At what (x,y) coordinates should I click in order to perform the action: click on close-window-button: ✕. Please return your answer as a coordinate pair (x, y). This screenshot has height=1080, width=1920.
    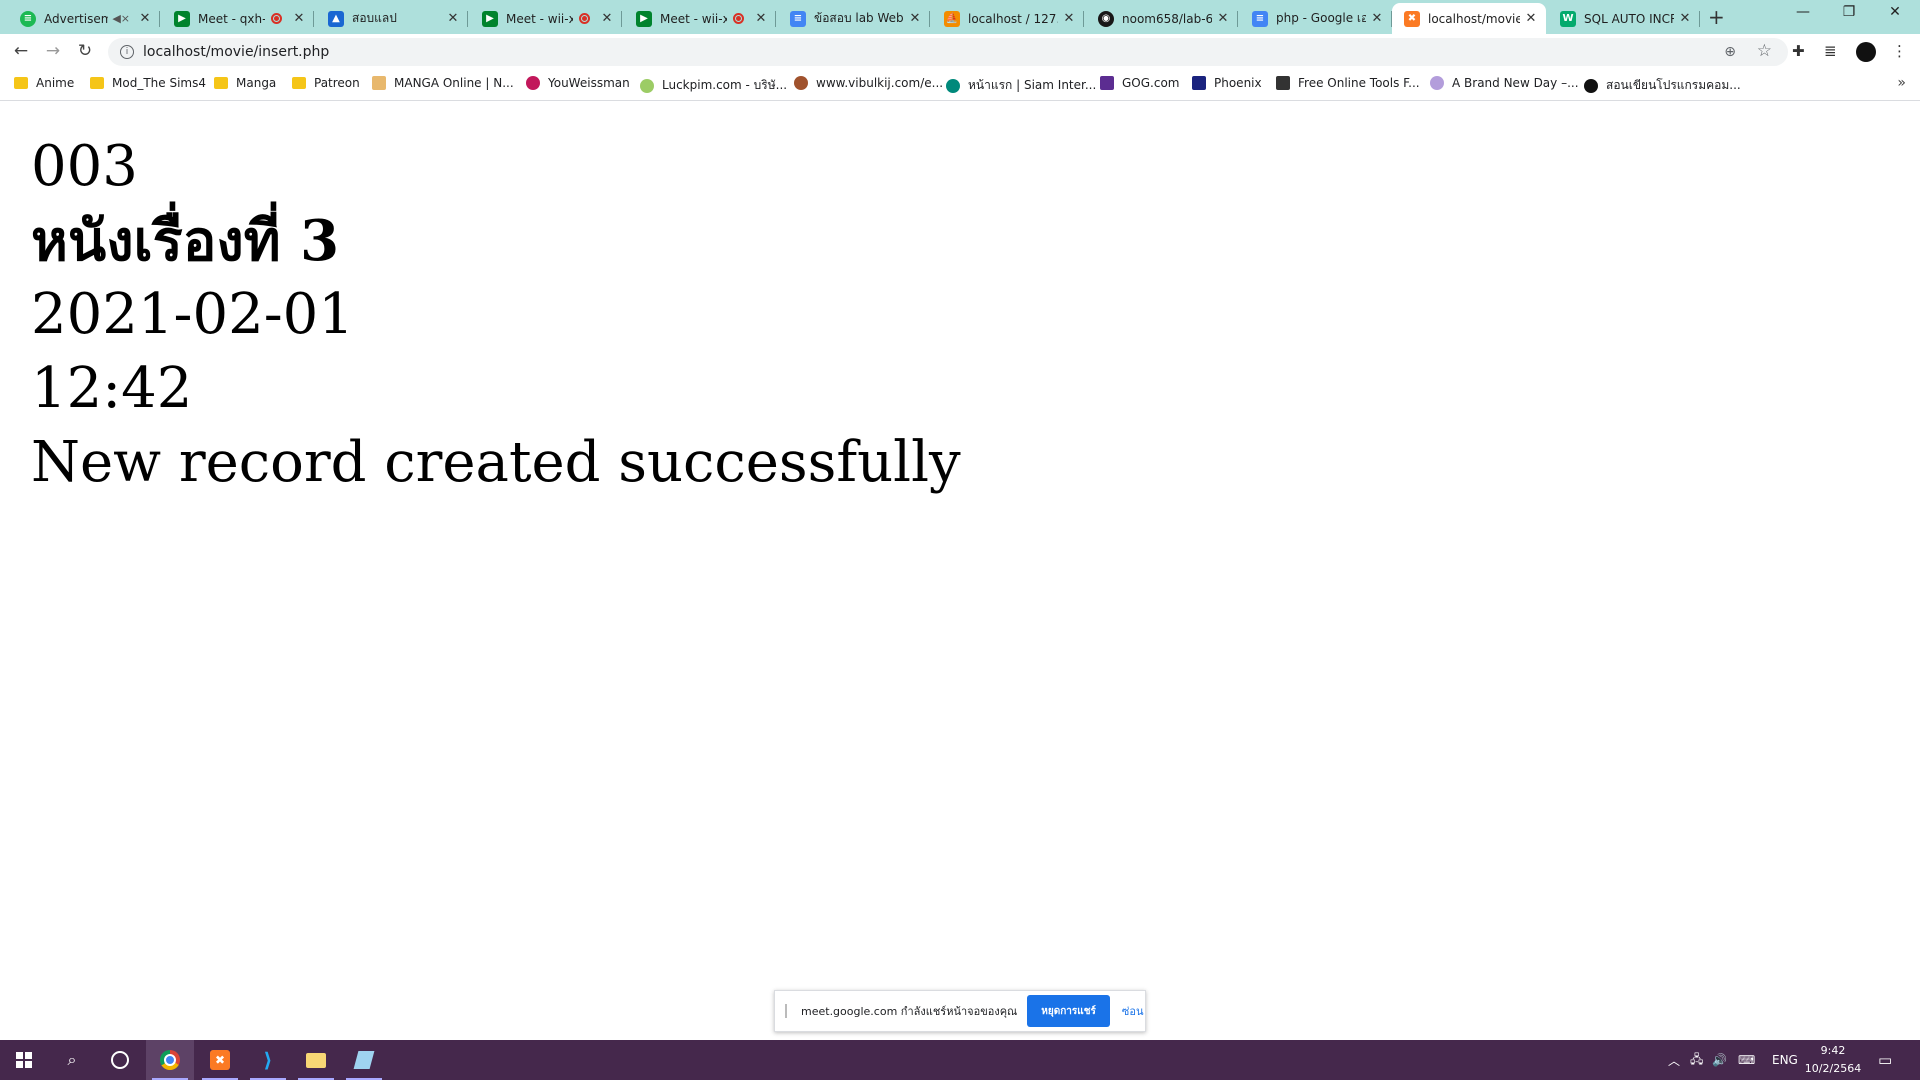
    Looking at the image, I should click on (1895, 12).